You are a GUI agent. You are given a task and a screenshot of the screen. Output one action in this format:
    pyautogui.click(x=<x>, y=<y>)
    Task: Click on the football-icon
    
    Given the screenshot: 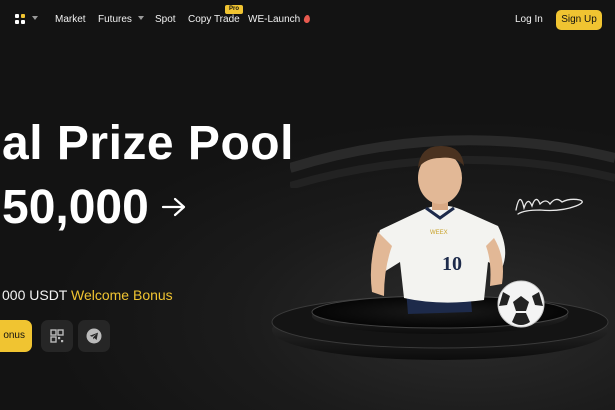 What is the action you would take?
    pyautogui.click(x=521, y=304)
    